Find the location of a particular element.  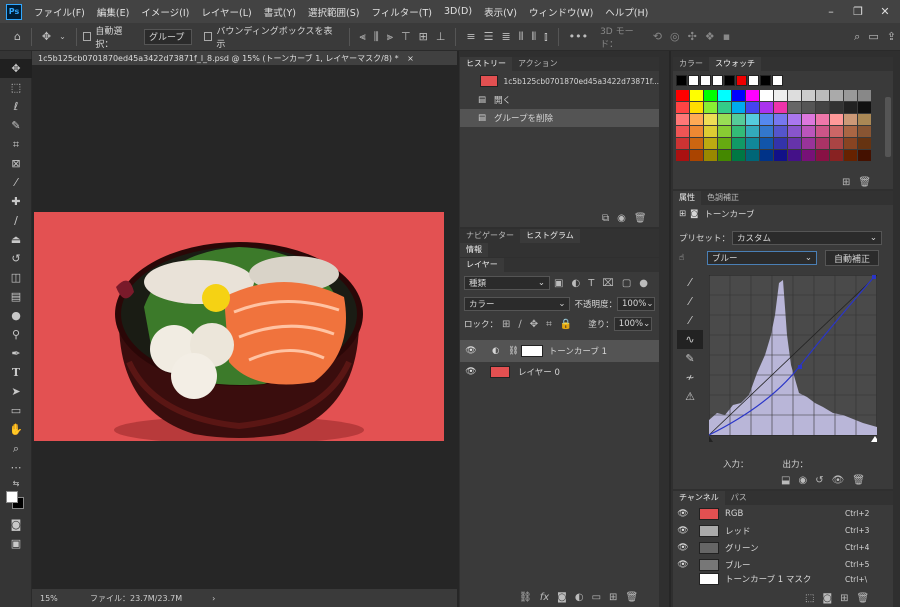

fx-icon: fx is located at coordinates (544, 597).